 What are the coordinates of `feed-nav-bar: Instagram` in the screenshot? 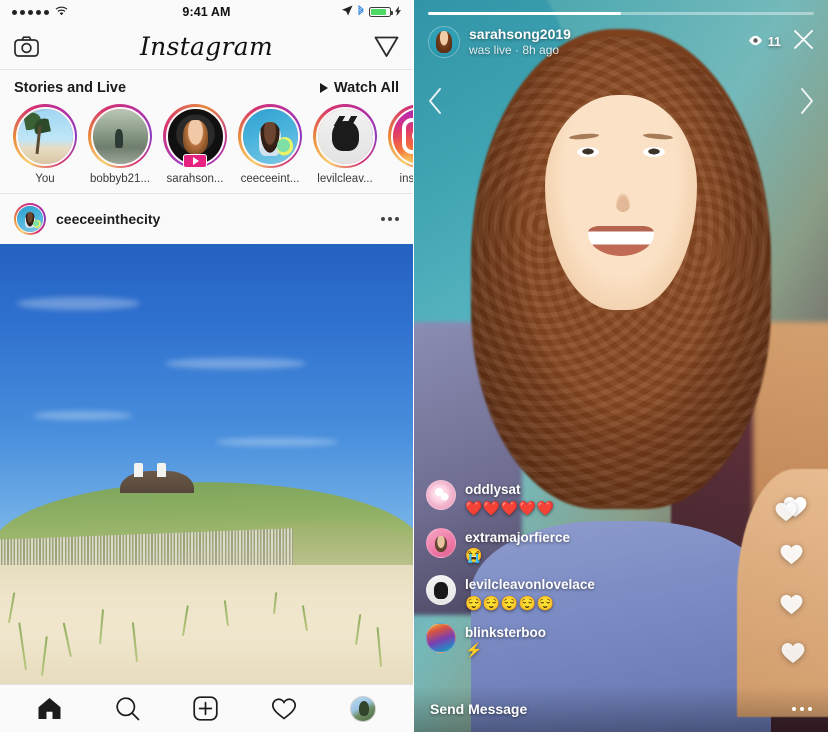 It's located at (206, 47).